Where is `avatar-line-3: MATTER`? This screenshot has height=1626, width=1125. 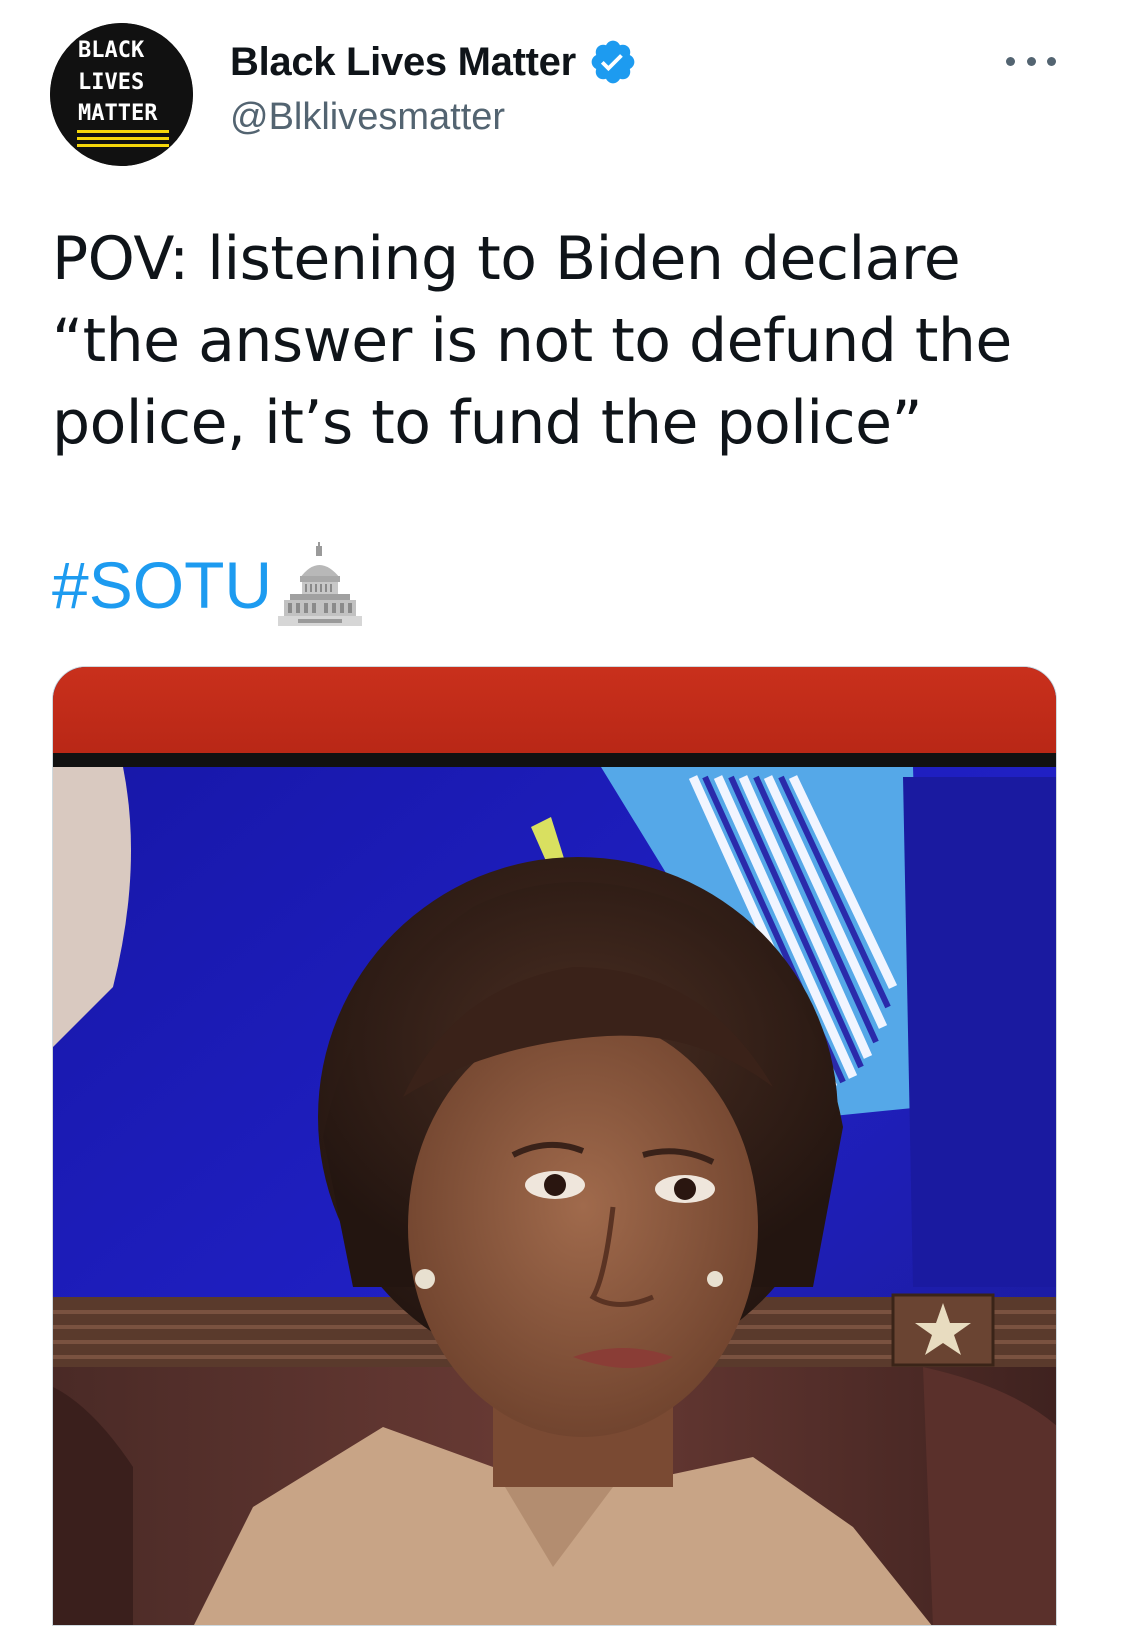
avatar-line-3: MATTER is located at coordinates (118, 113).